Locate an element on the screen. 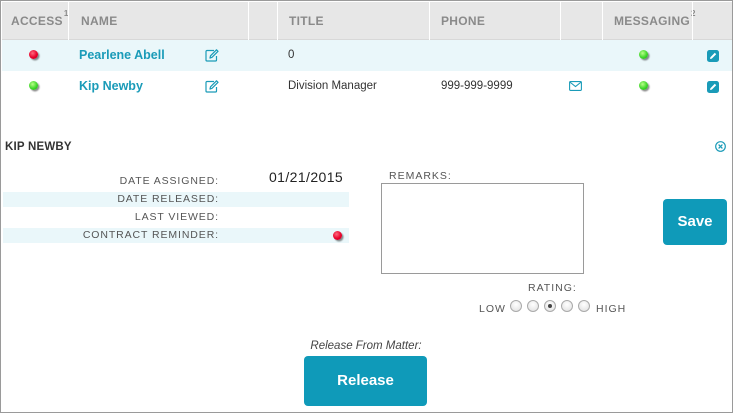  contact-title: 0 is located at coordinates (291, 55).